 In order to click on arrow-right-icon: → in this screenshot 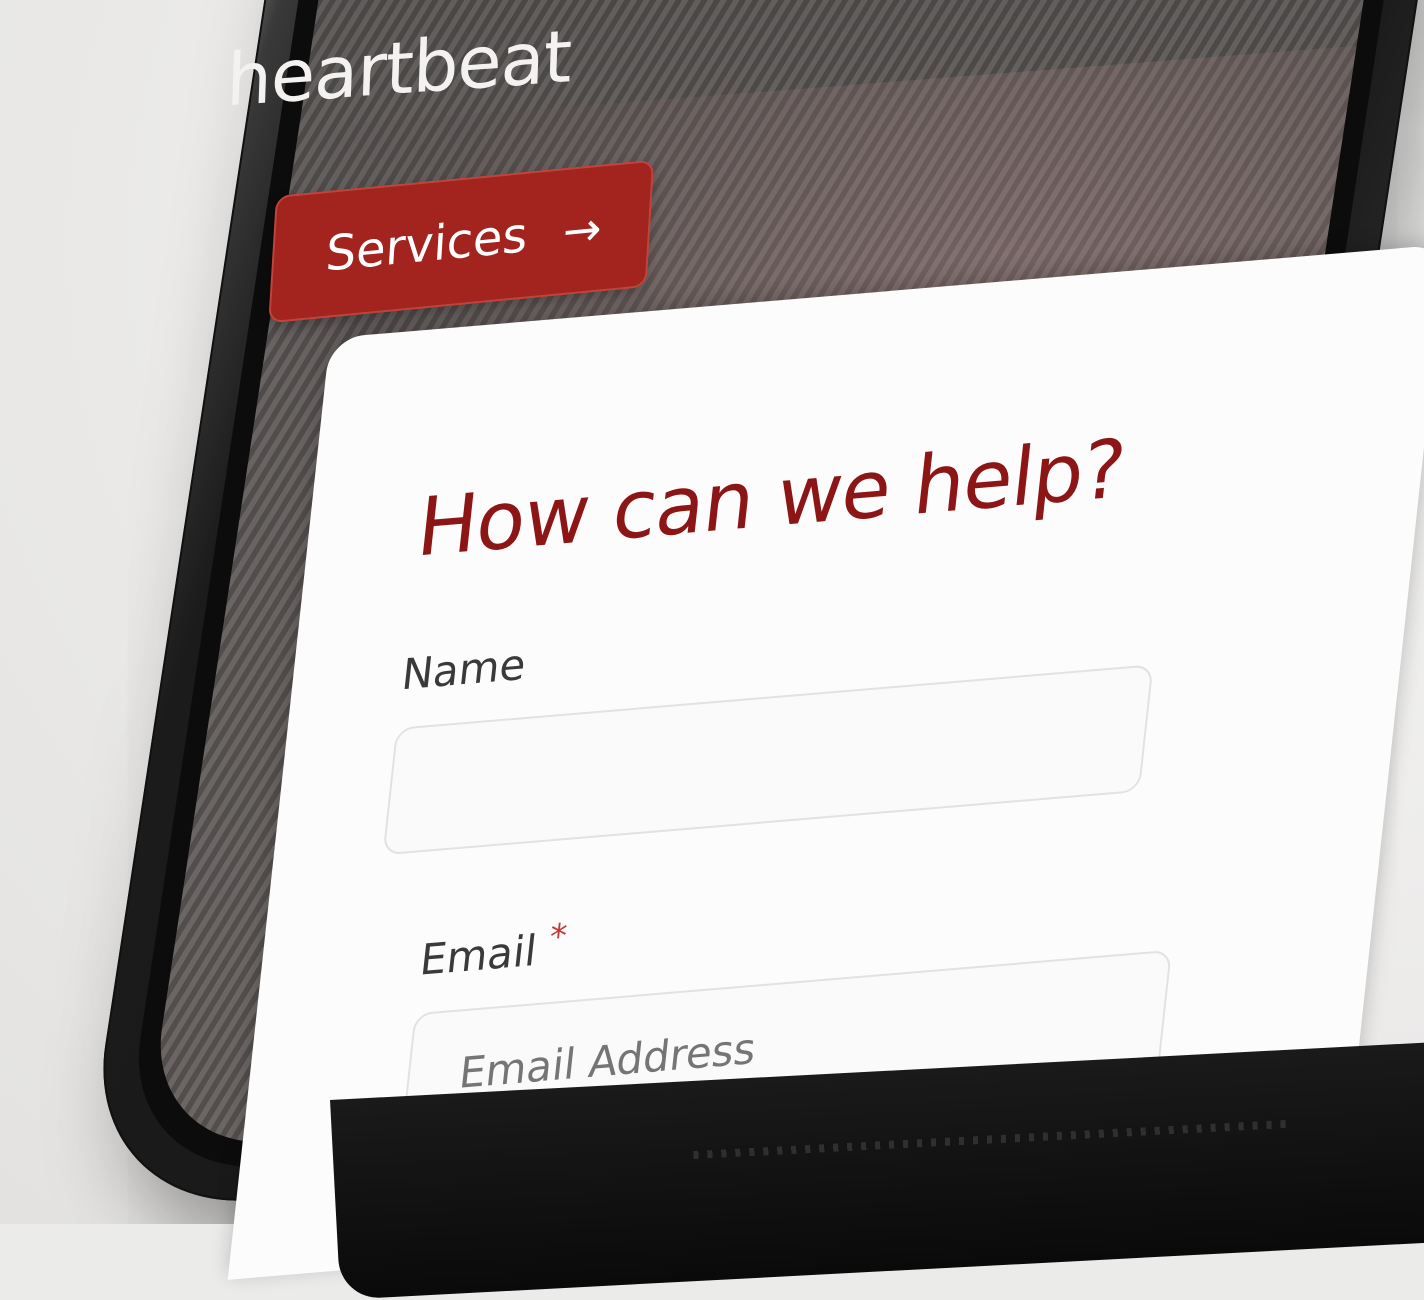, I will do `click(582, 229)`.